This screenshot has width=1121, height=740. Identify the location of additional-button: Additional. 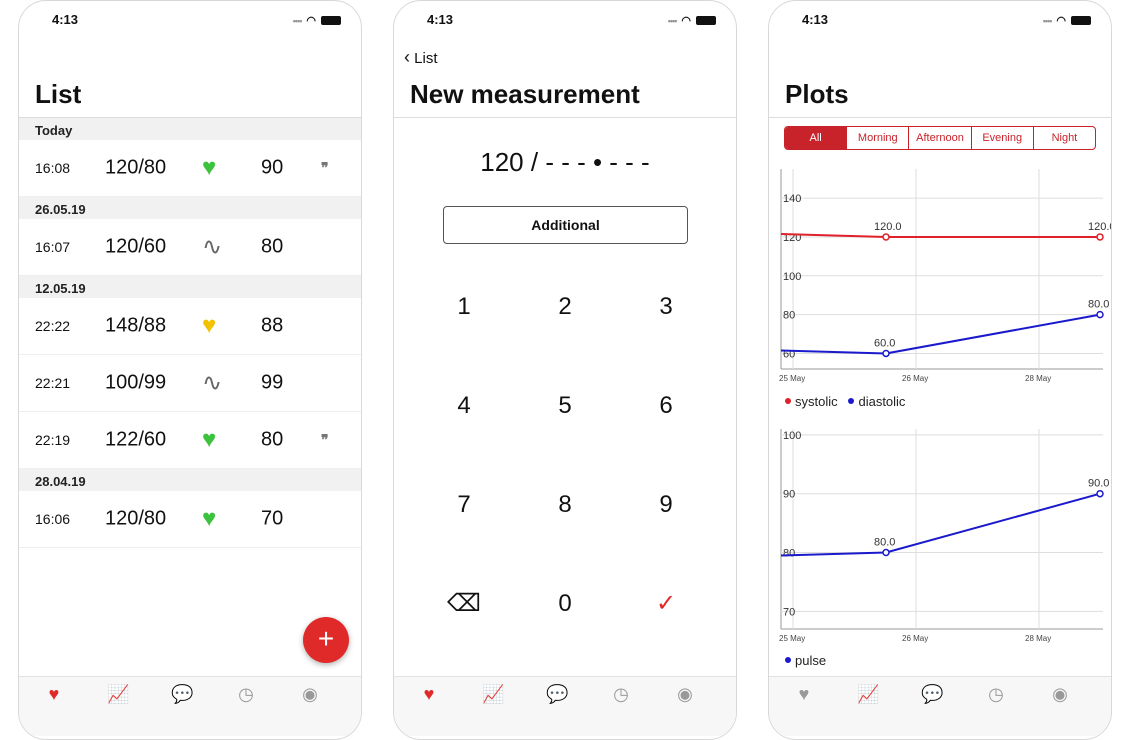
(565, 225).